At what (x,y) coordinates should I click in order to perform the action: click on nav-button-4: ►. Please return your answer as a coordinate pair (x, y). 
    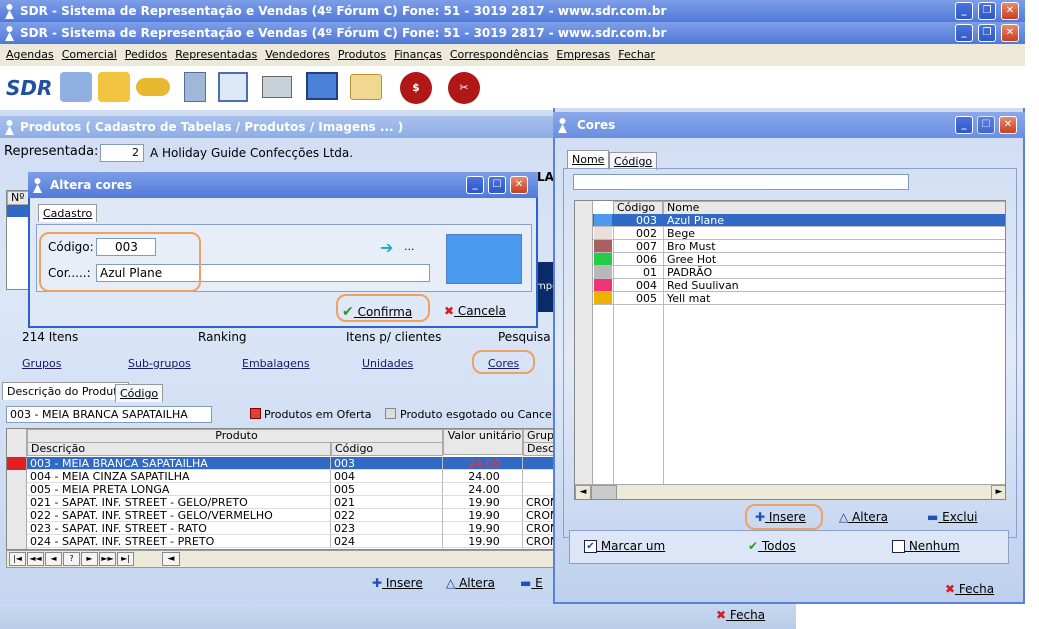
    Looking at the image, I should click on (89, 559).